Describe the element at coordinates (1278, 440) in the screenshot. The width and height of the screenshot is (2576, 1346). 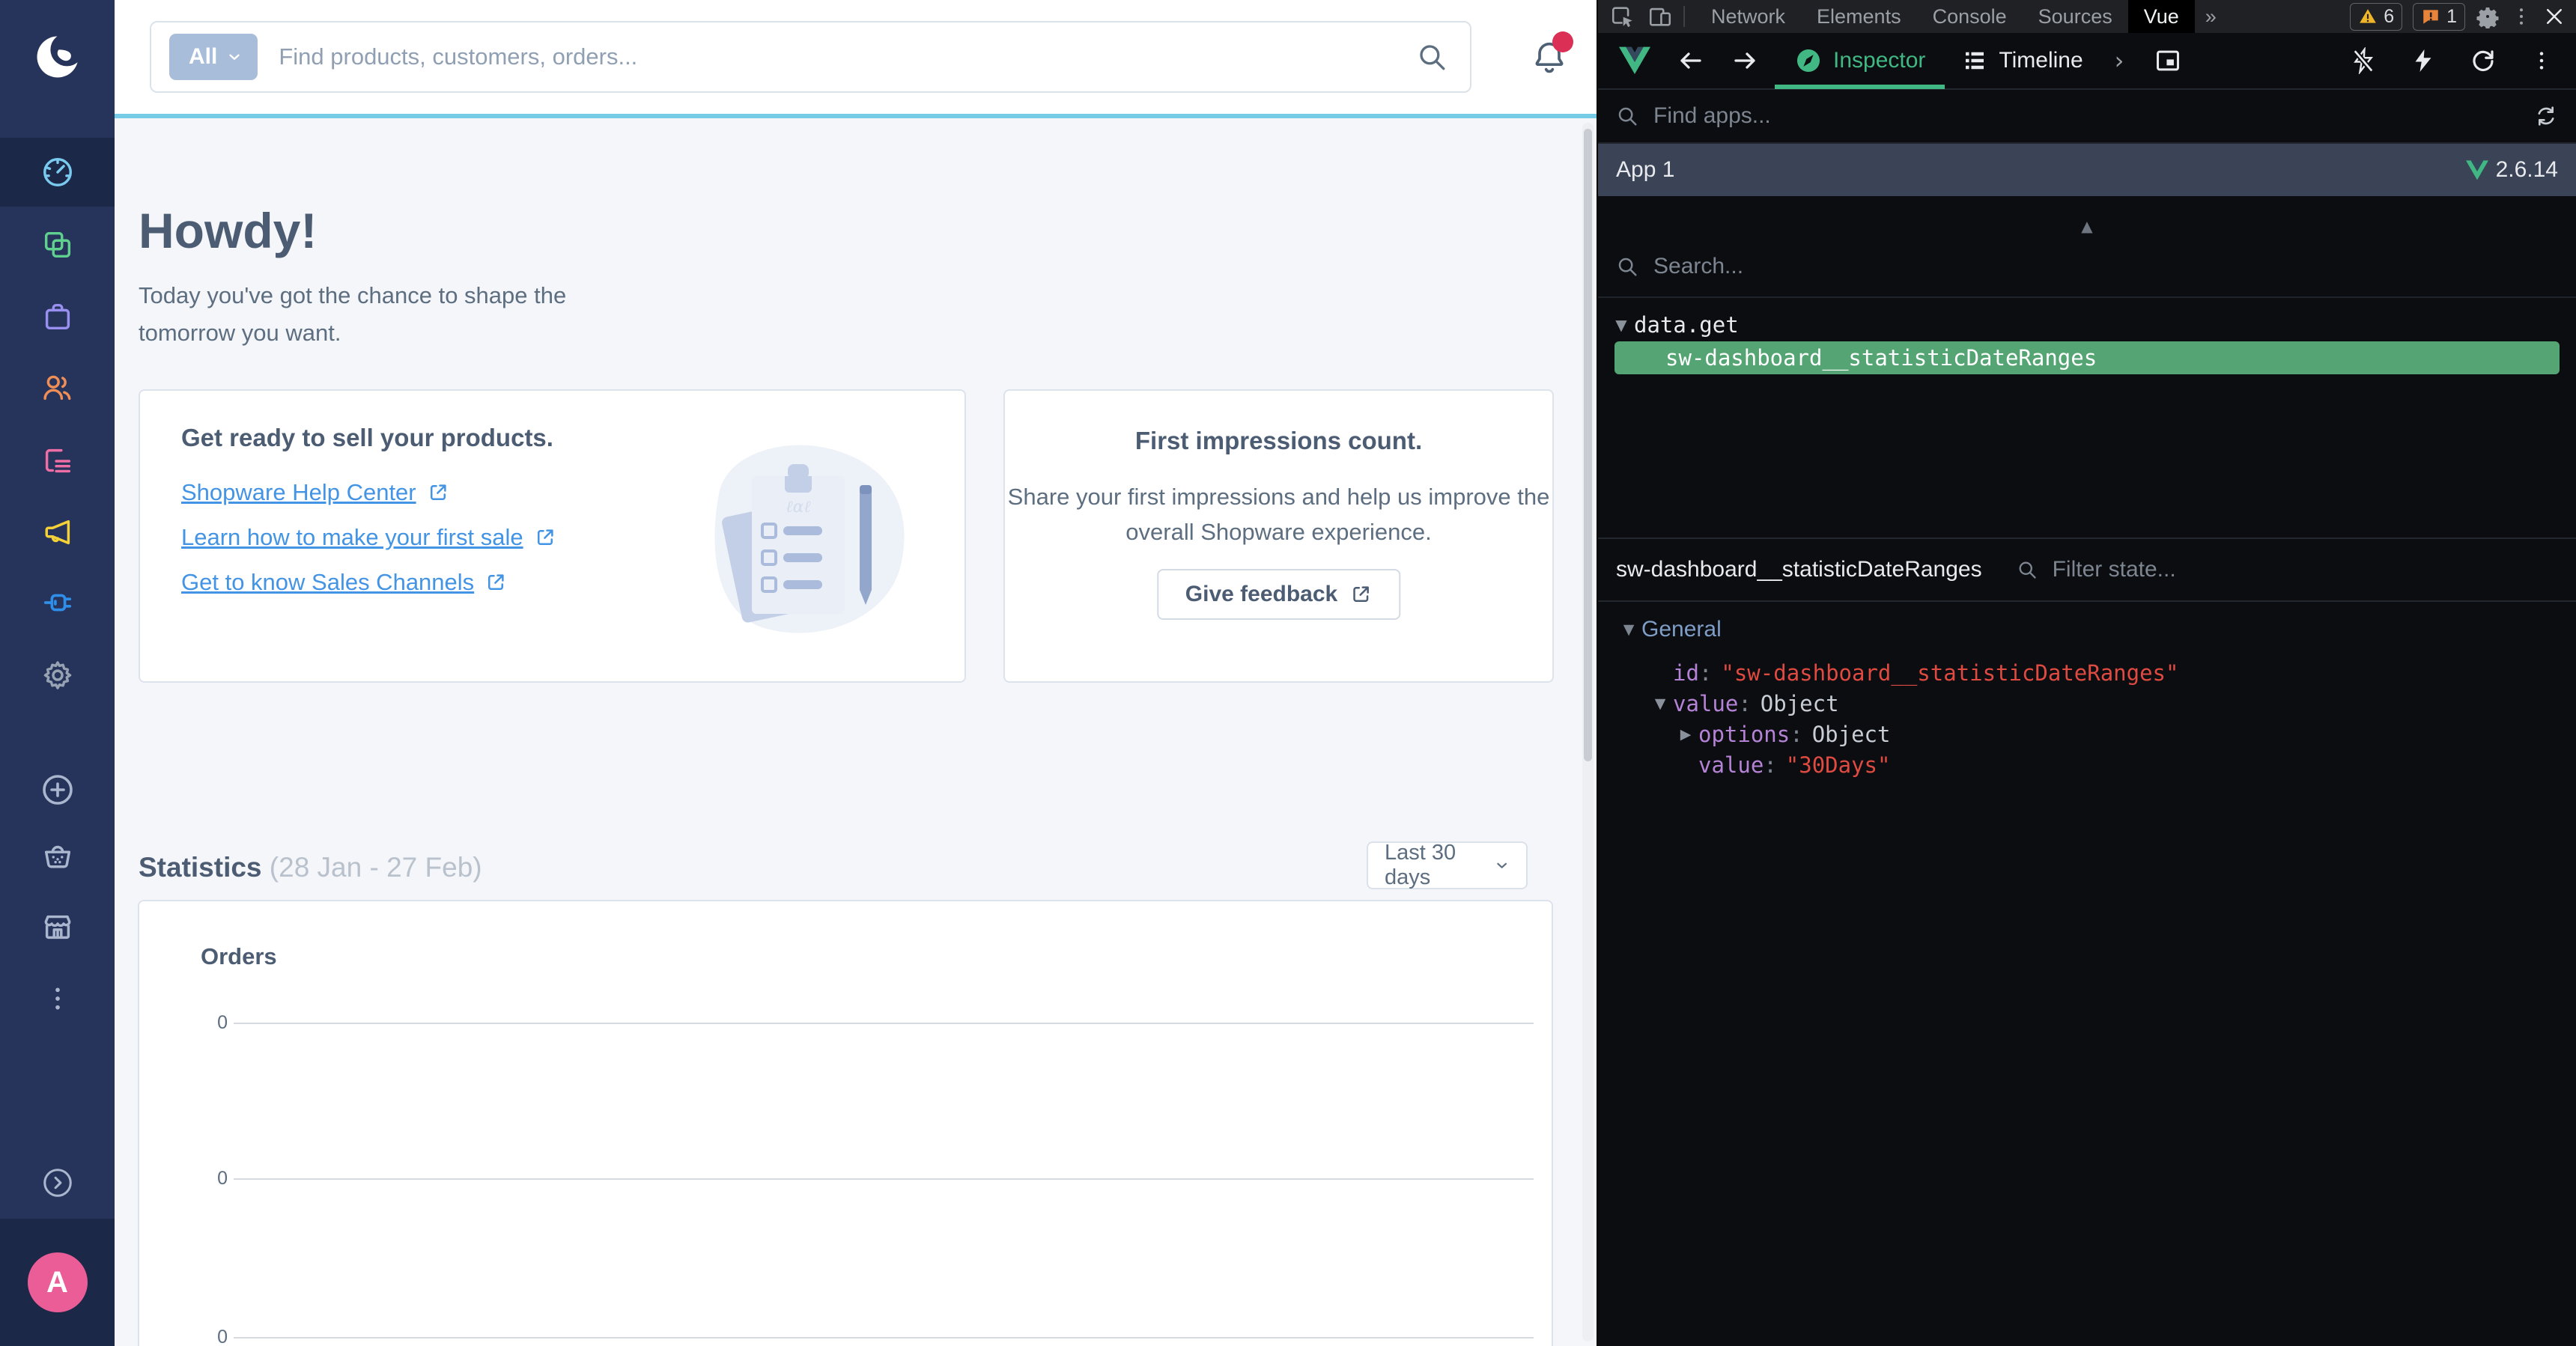
I see `card-feedback-title: First impressions count.` at that location.